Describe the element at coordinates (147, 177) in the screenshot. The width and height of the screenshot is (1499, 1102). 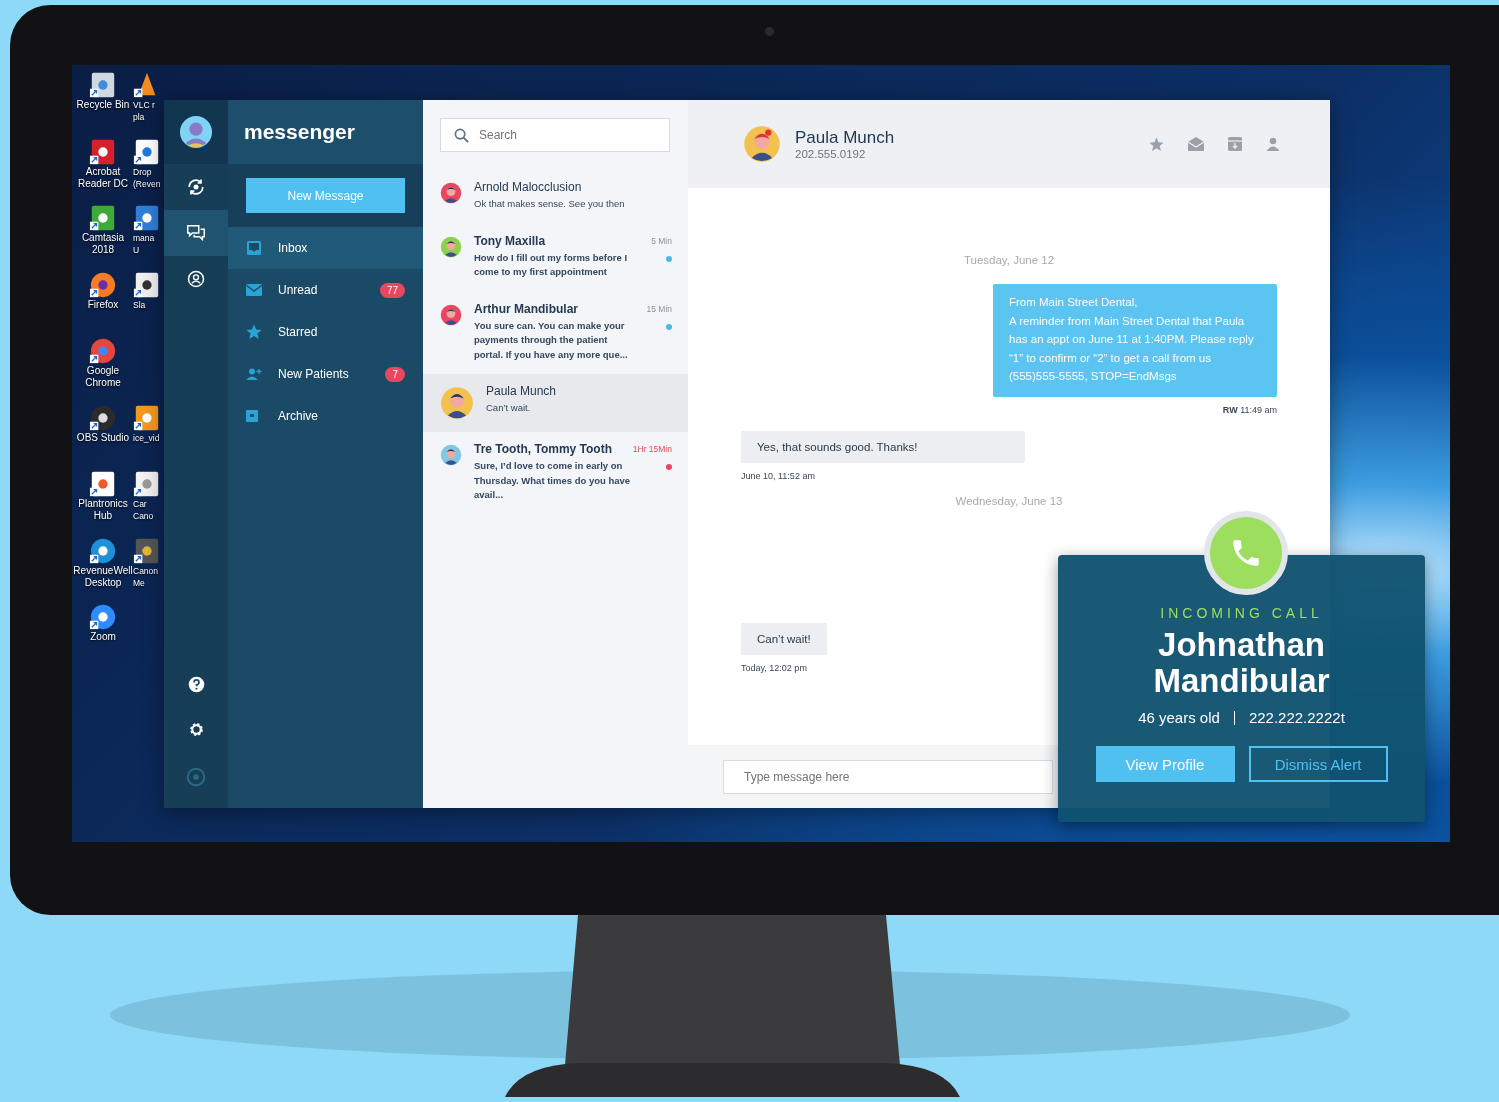
I see `desktop-icon-label: Drop (Reven` at that location.